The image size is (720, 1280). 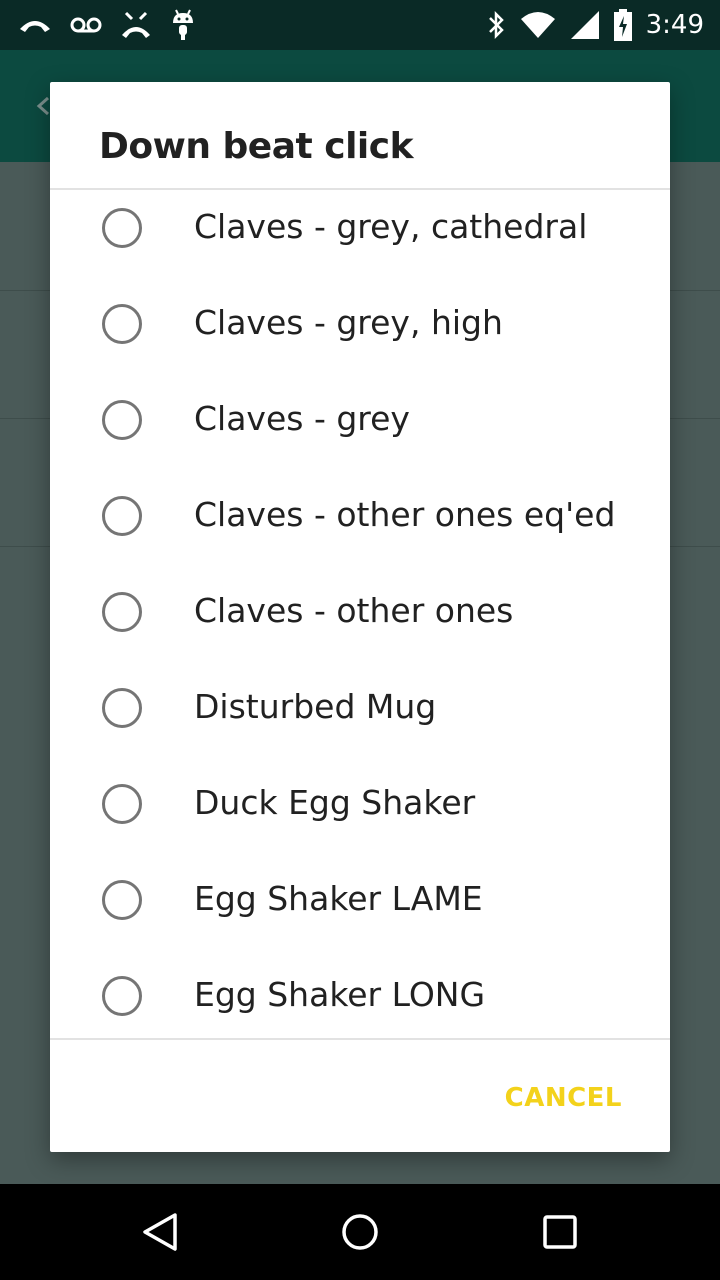 I want to click on android-icon, so click(x=183, y=25).